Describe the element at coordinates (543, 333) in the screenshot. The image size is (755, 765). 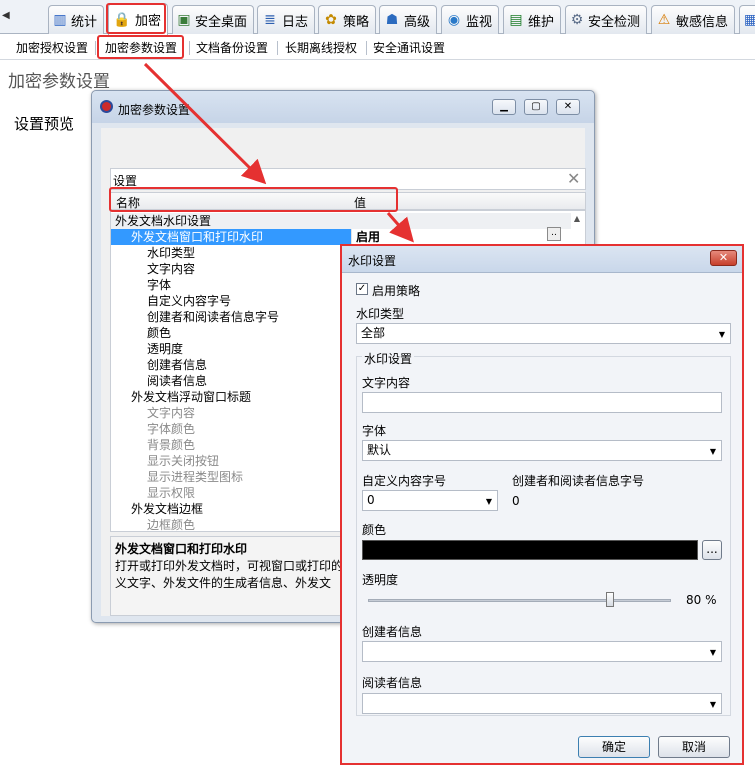
I see `type-select: 全部` at that location.